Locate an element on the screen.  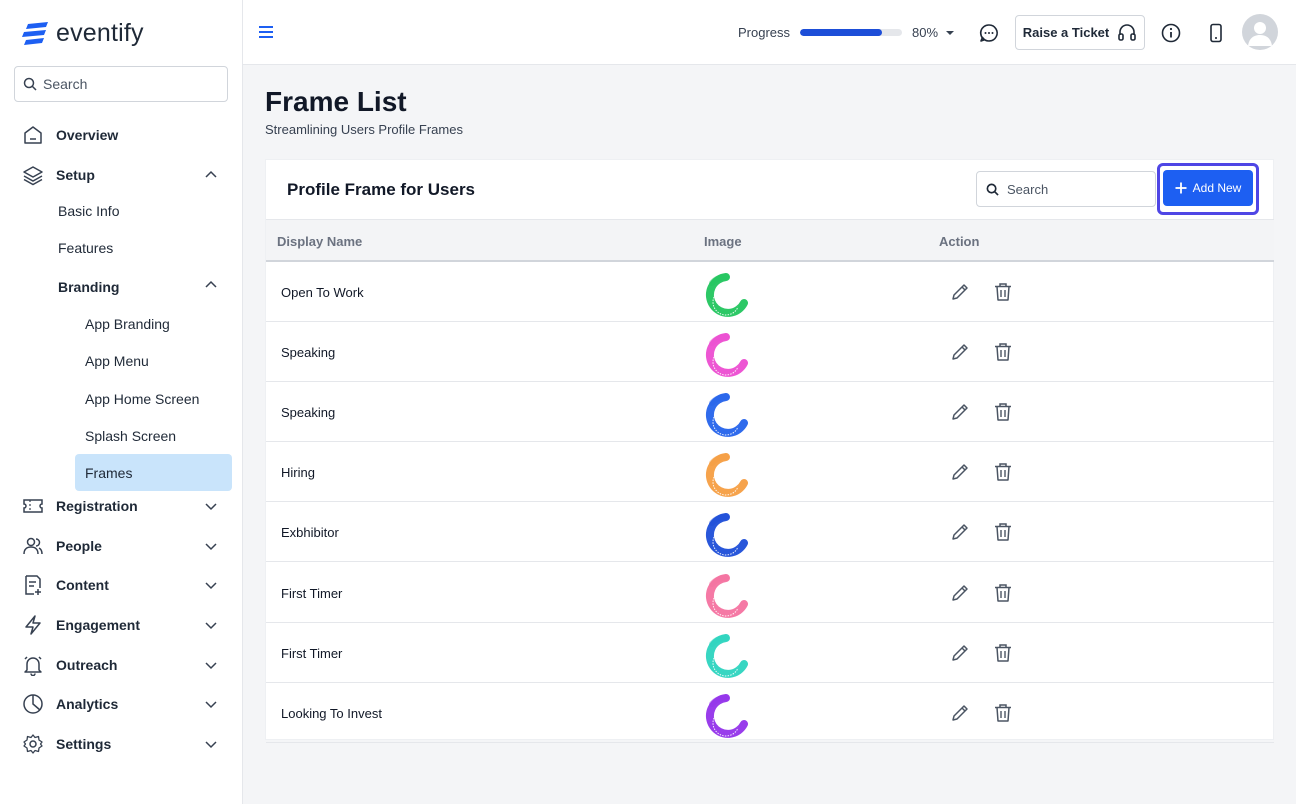
table-row: Exbhibitor is located at coordinates (770, 532).